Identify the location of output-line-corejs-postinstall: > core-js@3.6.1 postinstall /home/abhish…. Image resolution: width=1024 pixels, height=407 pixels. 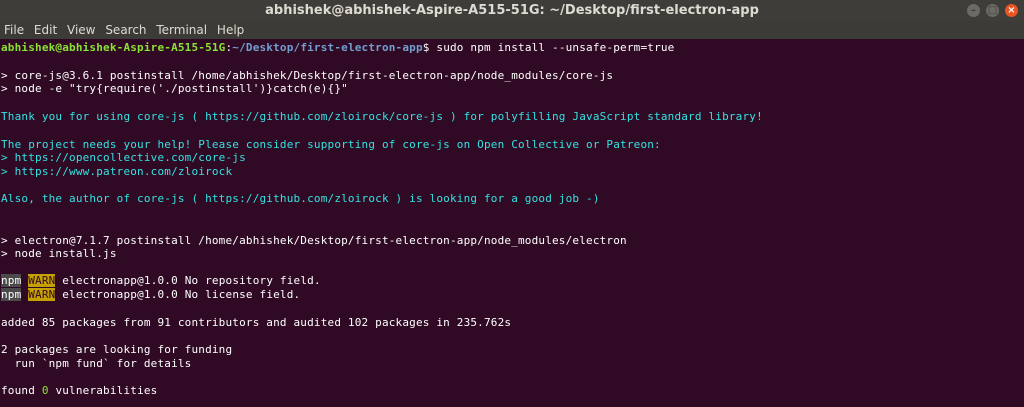
(307, 75).